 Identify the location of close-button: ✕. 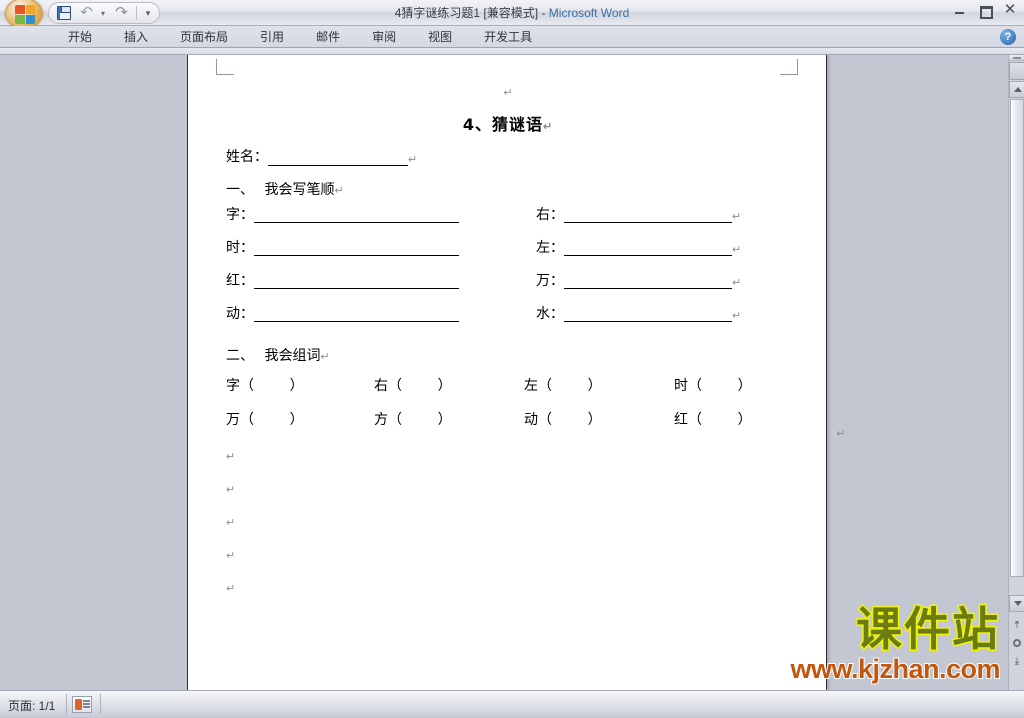
(1010, 9).